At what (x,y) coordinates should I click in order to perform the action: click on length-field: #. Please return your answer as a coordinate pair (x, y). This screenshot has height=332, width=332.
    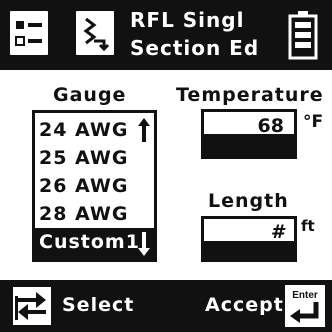
    Looking at the image, I should click on (249, 239).